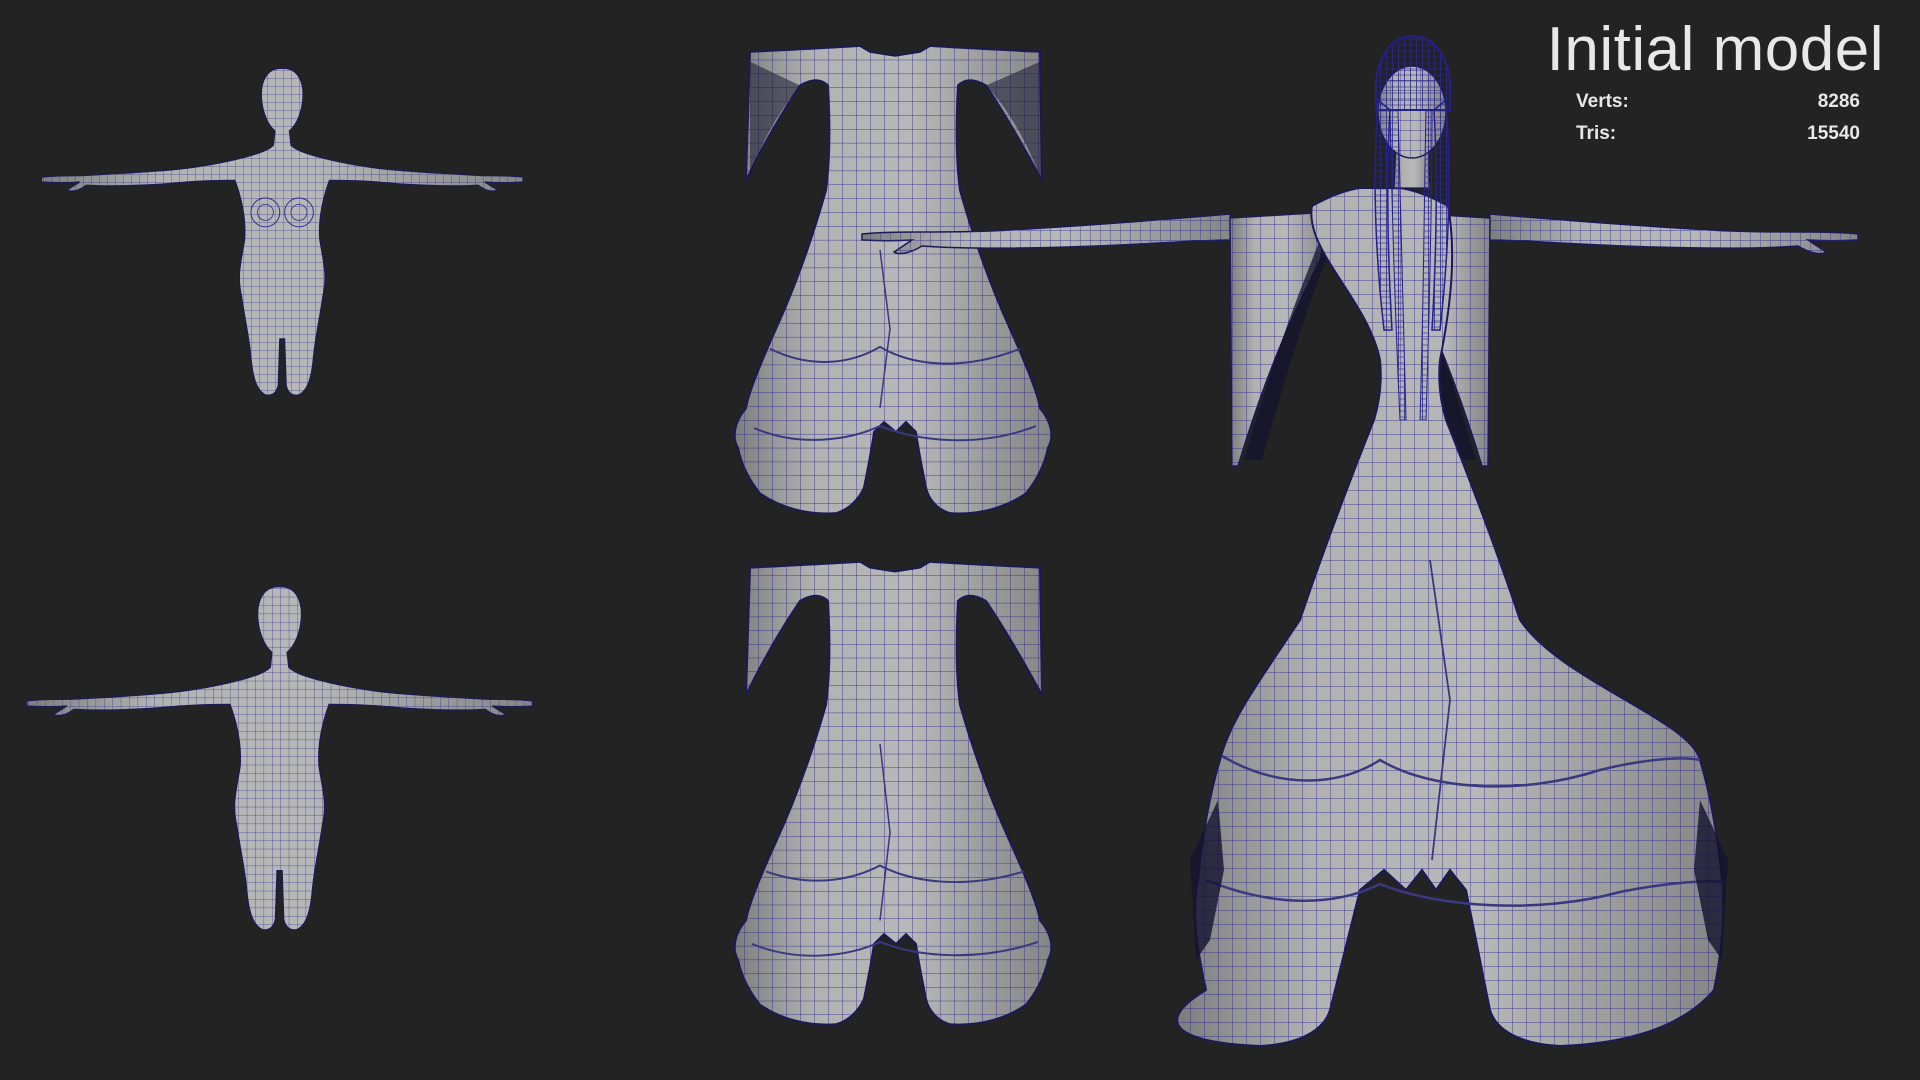  Describe the element at coordinates (280, 758) in the screenshot. I see `body-back-view` at that location.